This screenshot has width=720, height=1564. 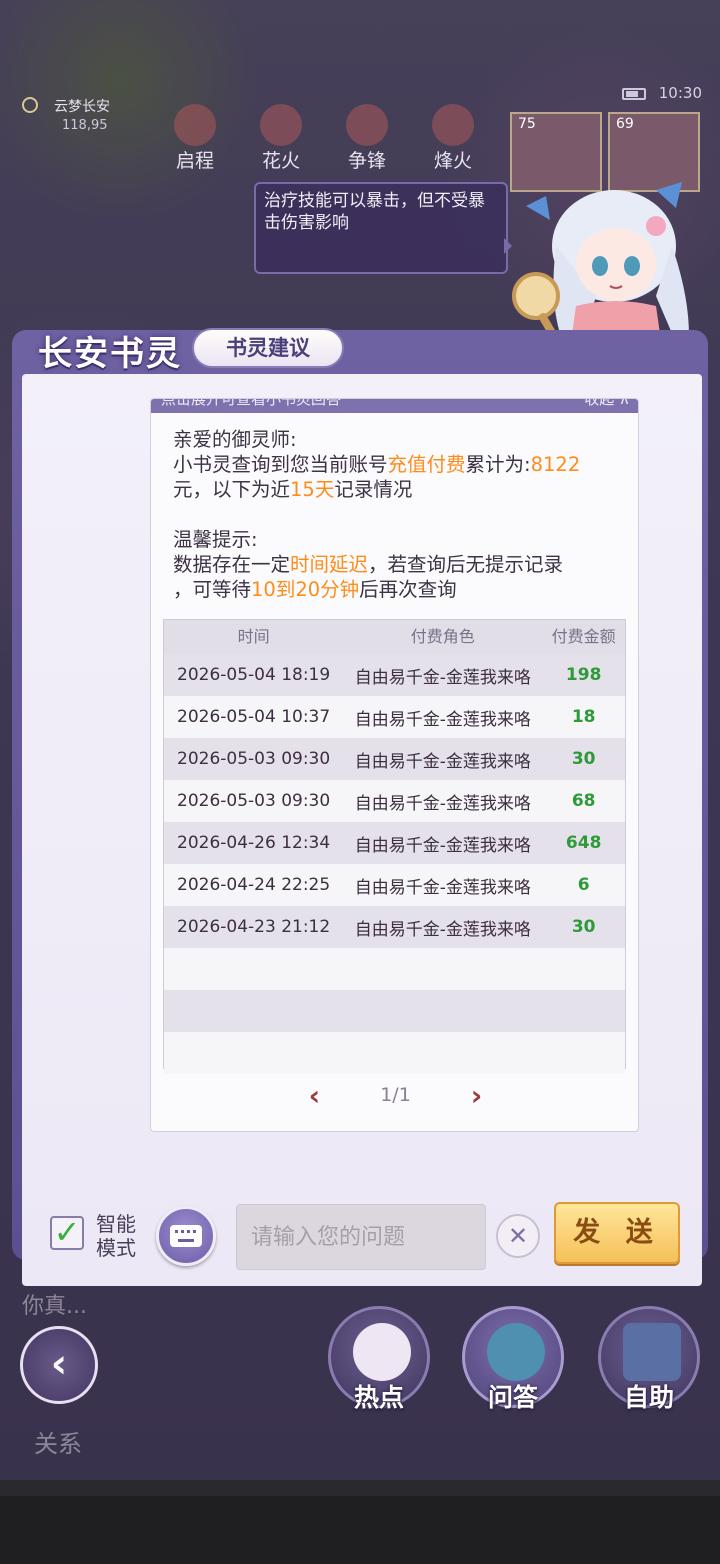 I want to click on location-name: 云梦长安, so click(x=82, y=107).